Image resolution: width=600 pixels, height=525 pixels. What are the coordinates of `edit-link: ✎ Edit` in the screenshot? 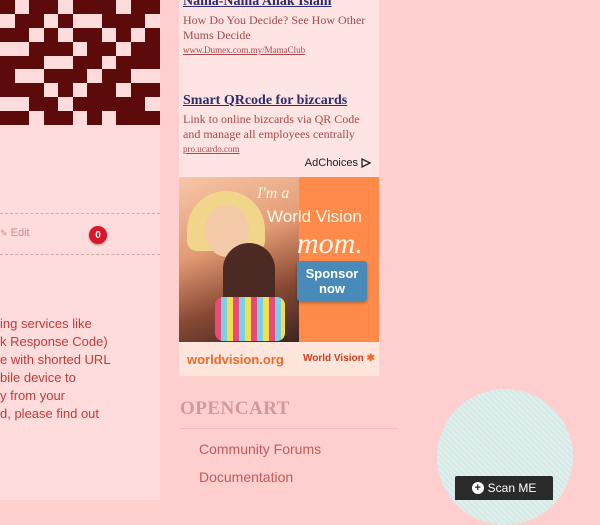 It's located at (15, 233).